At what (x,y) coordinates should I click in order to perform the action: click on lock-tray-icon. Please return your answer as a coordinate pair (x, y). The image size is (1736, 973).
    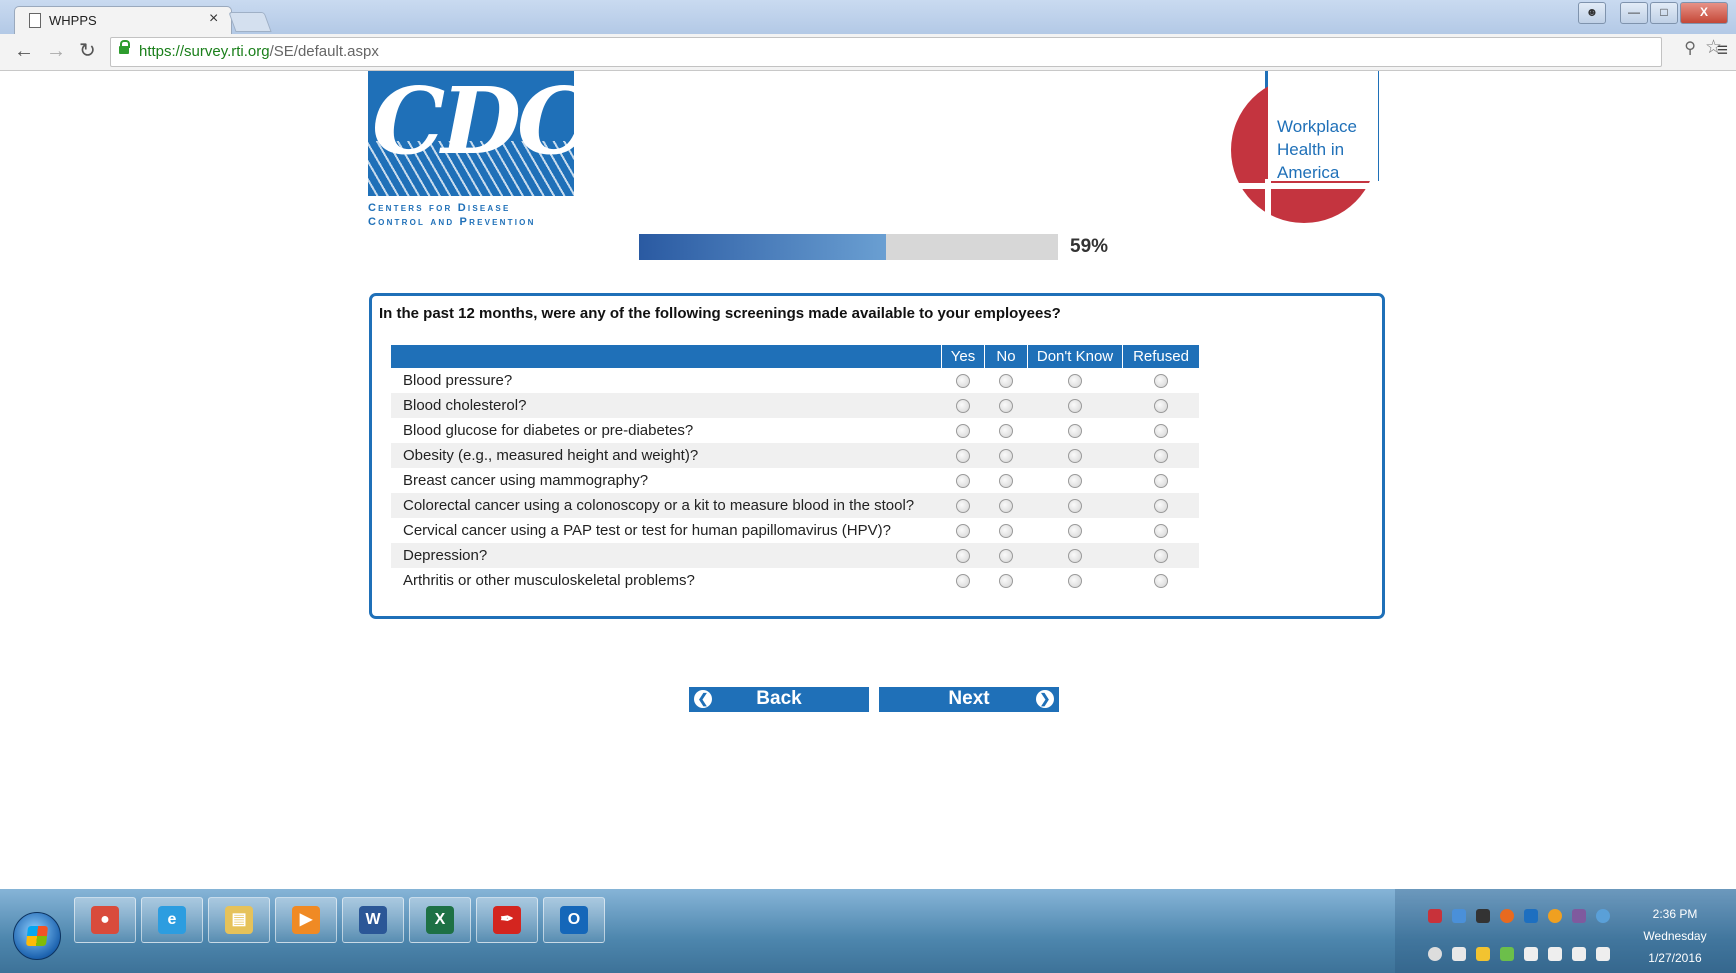
    Looking at the image, I should click on (1483, 954).